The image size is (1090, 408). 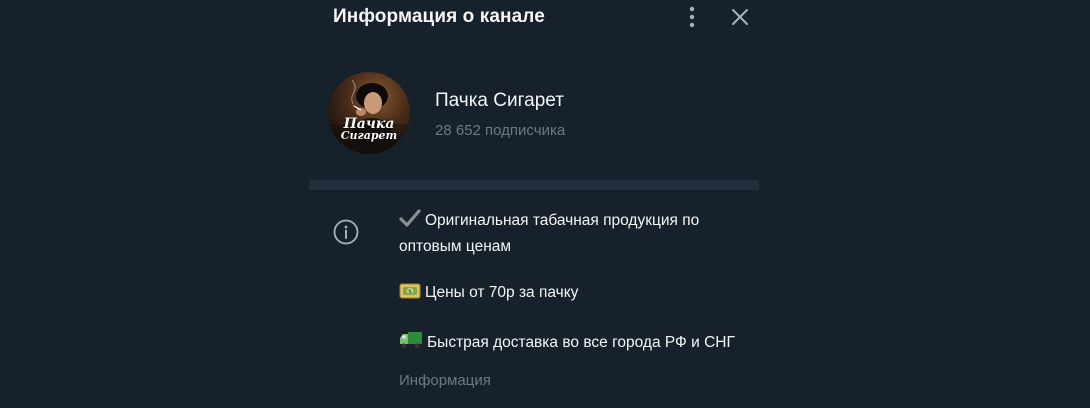 I want to click on more-vertical-icon, so click(x=692, y=17).